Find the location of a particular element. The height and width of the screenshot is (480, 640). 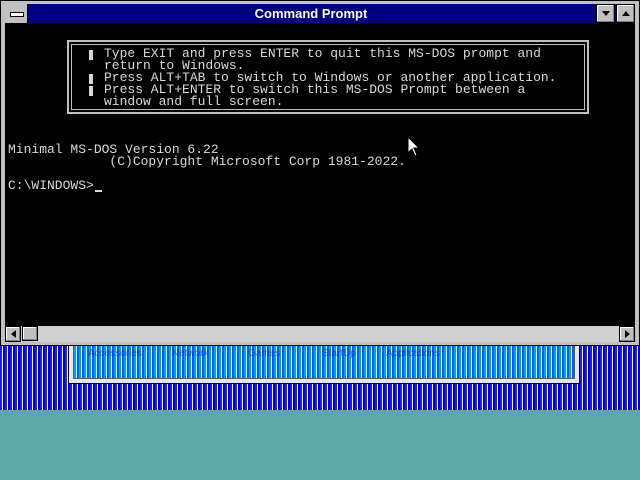

minimize-button is located at coordinates (605, 13).